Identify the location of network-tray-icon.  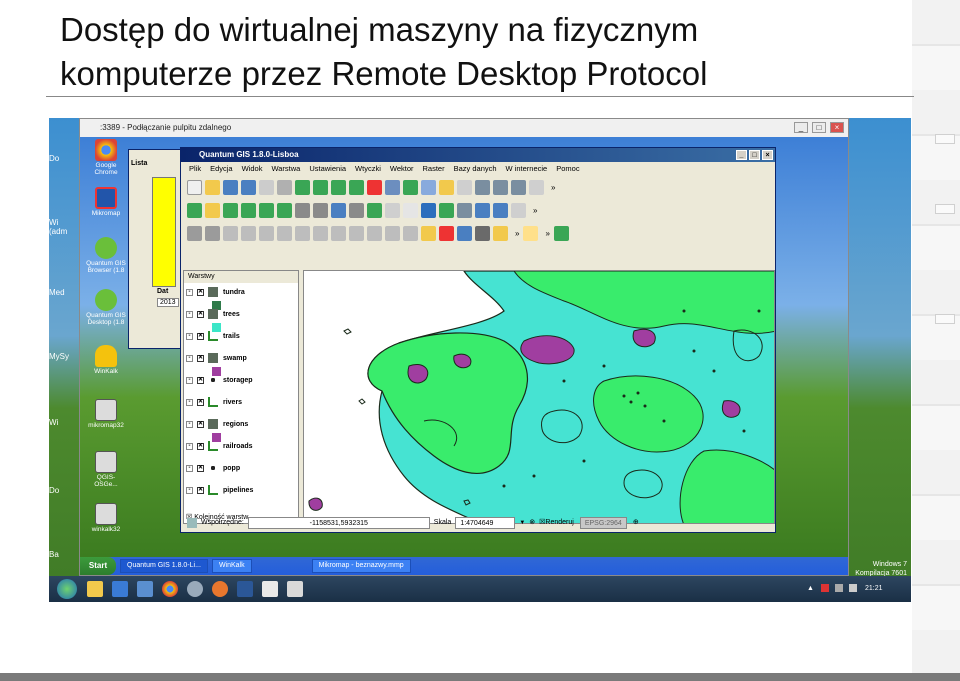
(839, 588).